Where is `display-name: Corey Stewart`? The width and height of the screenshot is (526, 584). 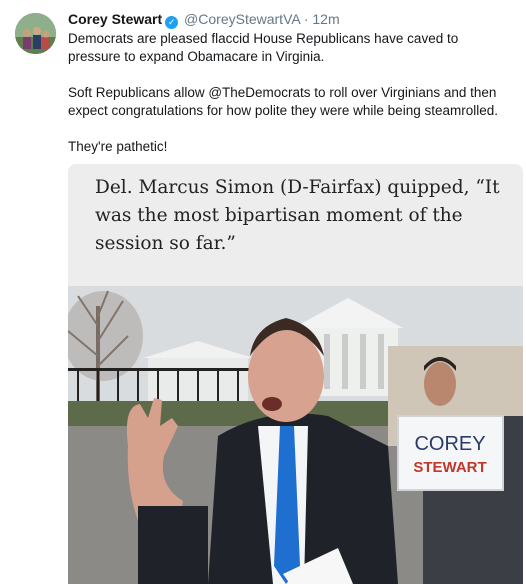 display-name: Corey Stewart is located at coordinates (115, 19).